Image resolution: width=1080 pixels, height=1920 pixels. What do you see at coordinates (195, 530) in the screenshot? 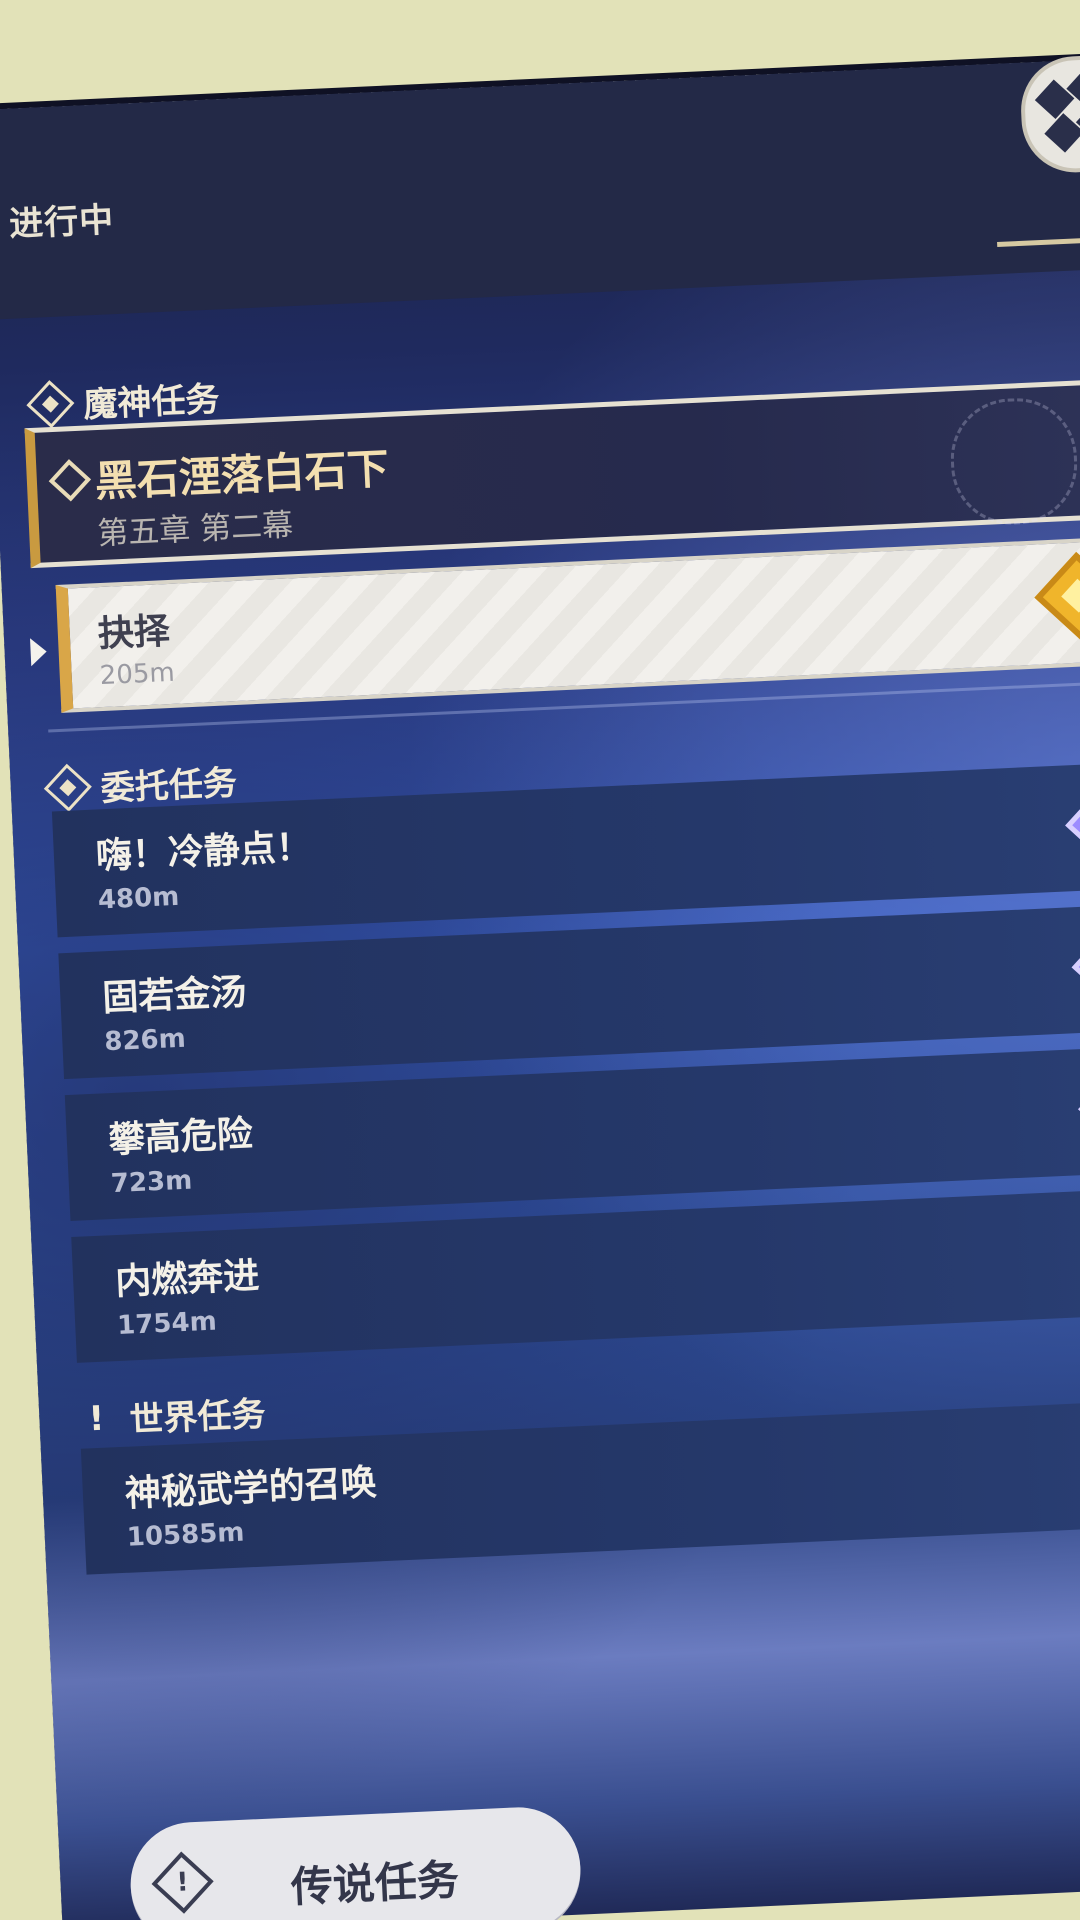
I see `archon-quest-chapter: 第五章 第二幕` at bounding box center [195, 530].